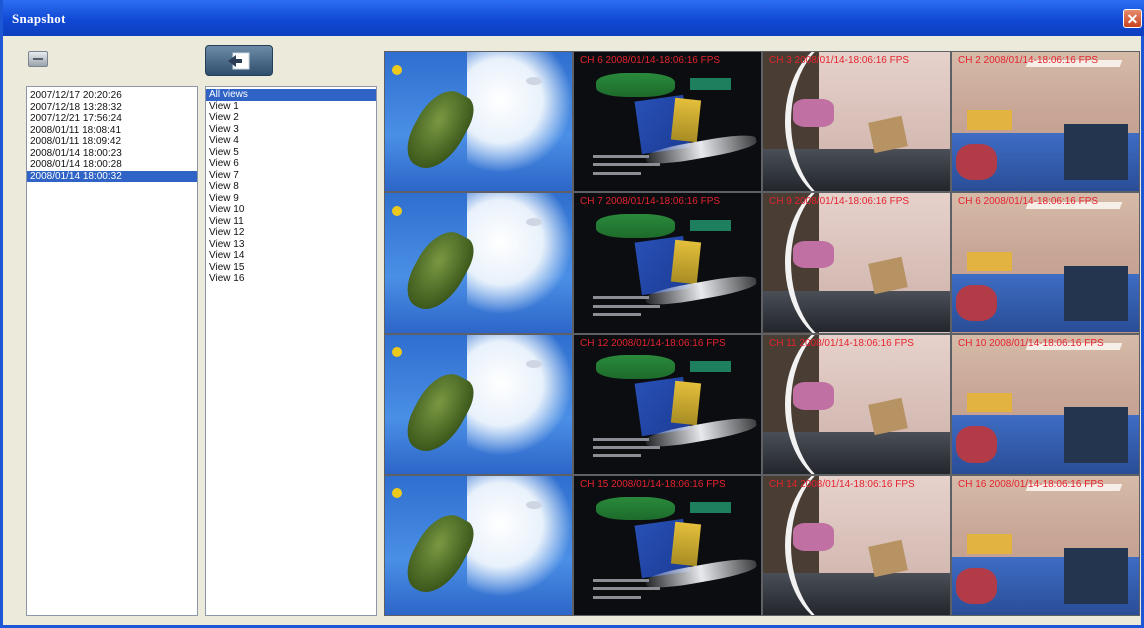 The width and height of the screenshot is (1144, 628). What do you see at coordinates (856, 122) in the screenshot?
I see `camera-view-tile: CH 3 2008/01/14-18:06:16 FPS` at bounding box center [856, 122].